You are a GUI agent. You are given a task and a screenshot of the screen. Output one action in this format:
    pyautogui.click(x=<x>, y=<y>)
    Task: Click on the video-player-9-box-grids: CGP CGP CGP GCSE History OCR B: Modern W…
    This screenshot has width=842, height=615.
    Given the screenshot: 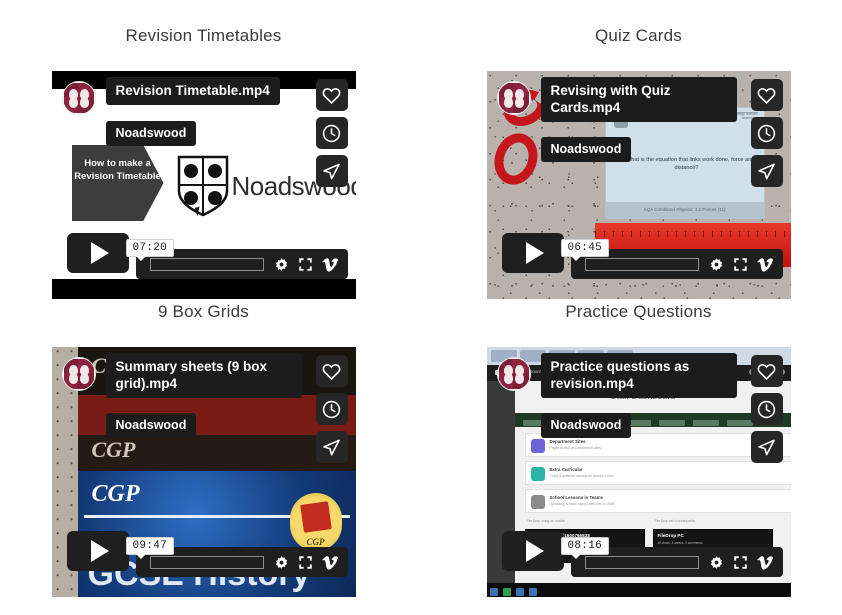 What is the action you would take?
    pyautogui.click(x=203, y=472)
    